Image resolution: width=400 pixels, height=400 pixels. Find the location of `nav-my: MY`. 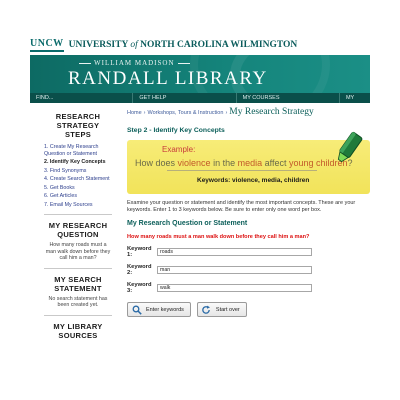

nav-my: MY is located at coordinates (355, 98).